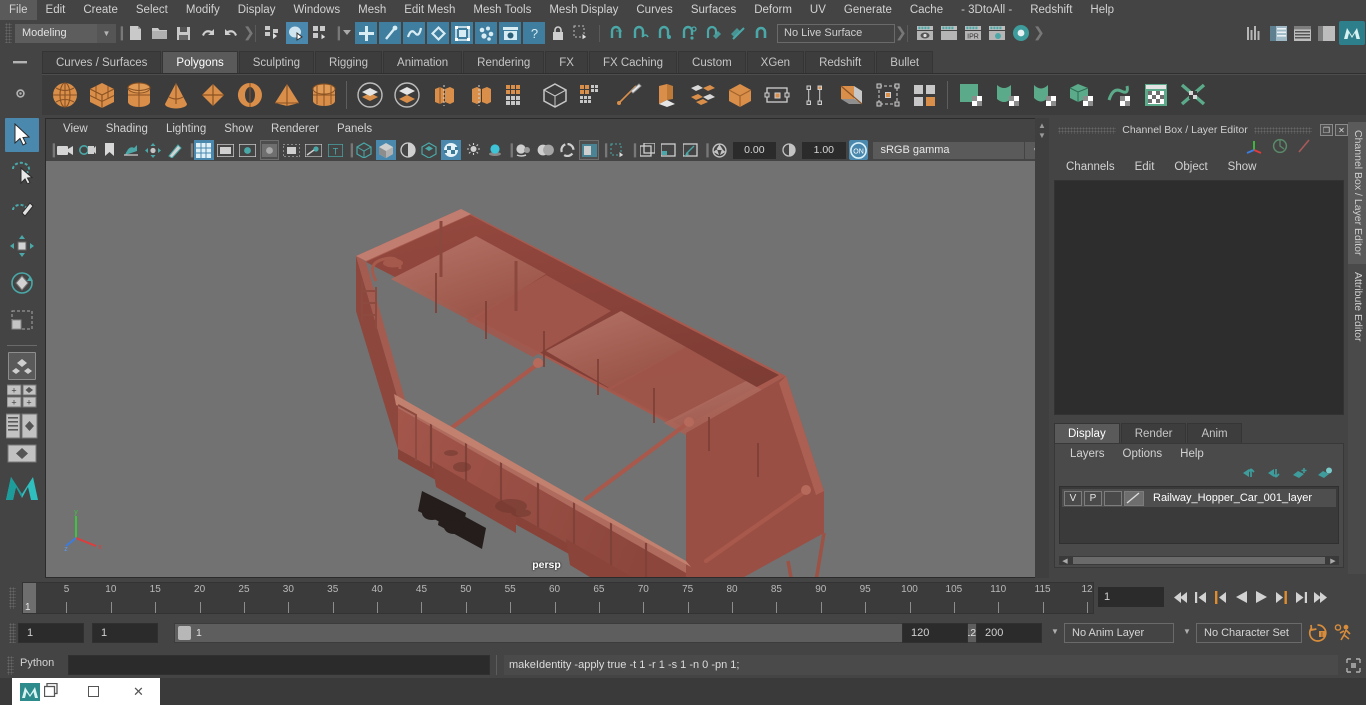  I want to click on tool-settings-icon, so click(1326, 33).